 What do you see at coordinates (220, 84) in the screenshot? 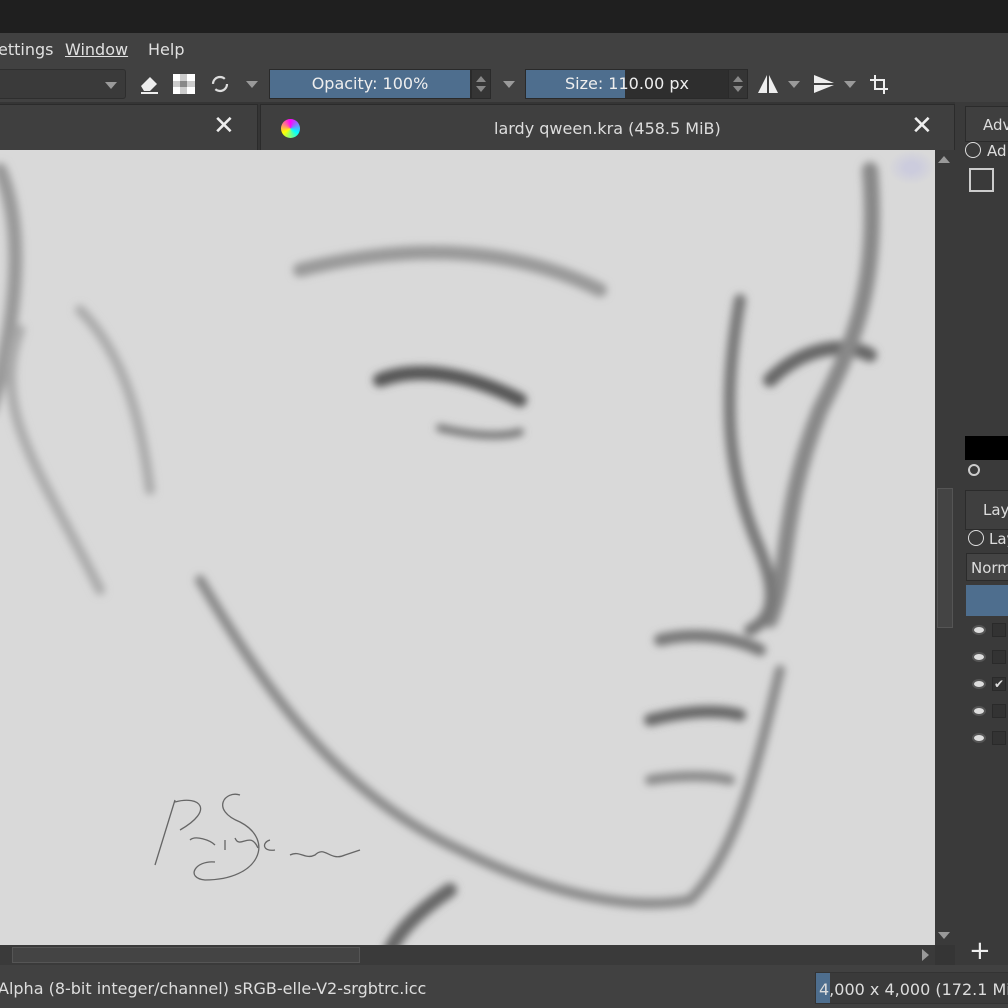
I see `reload-preset-icon` at bounding box center [220, 84].